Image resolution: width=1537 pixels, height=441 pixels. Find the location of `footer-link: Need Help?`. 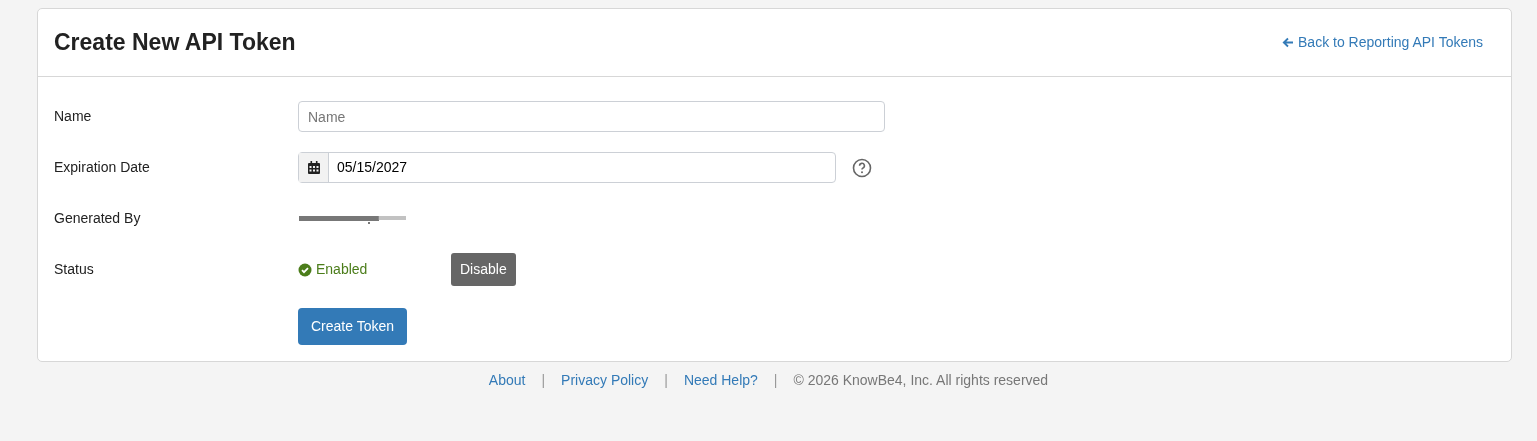

footer-link: Need Help? is located at coordinates (720, 380).